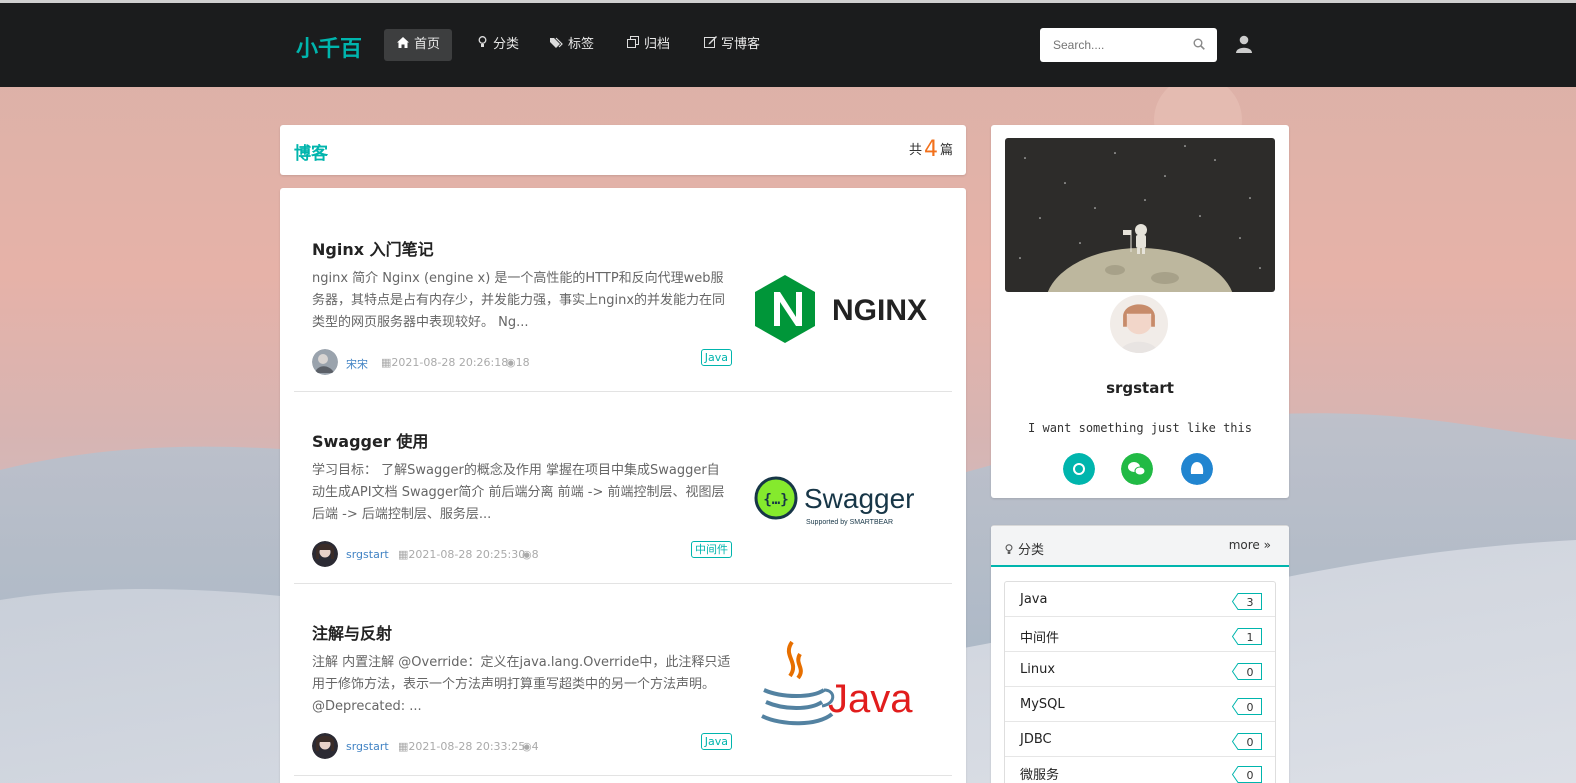 Image resolution: width=1576 pixels, height=783 pixels. What do you see at coordinates (1247, 636) in the screenshot?
I see `category-count-badge: 1` at bounding box center [1247, 636].